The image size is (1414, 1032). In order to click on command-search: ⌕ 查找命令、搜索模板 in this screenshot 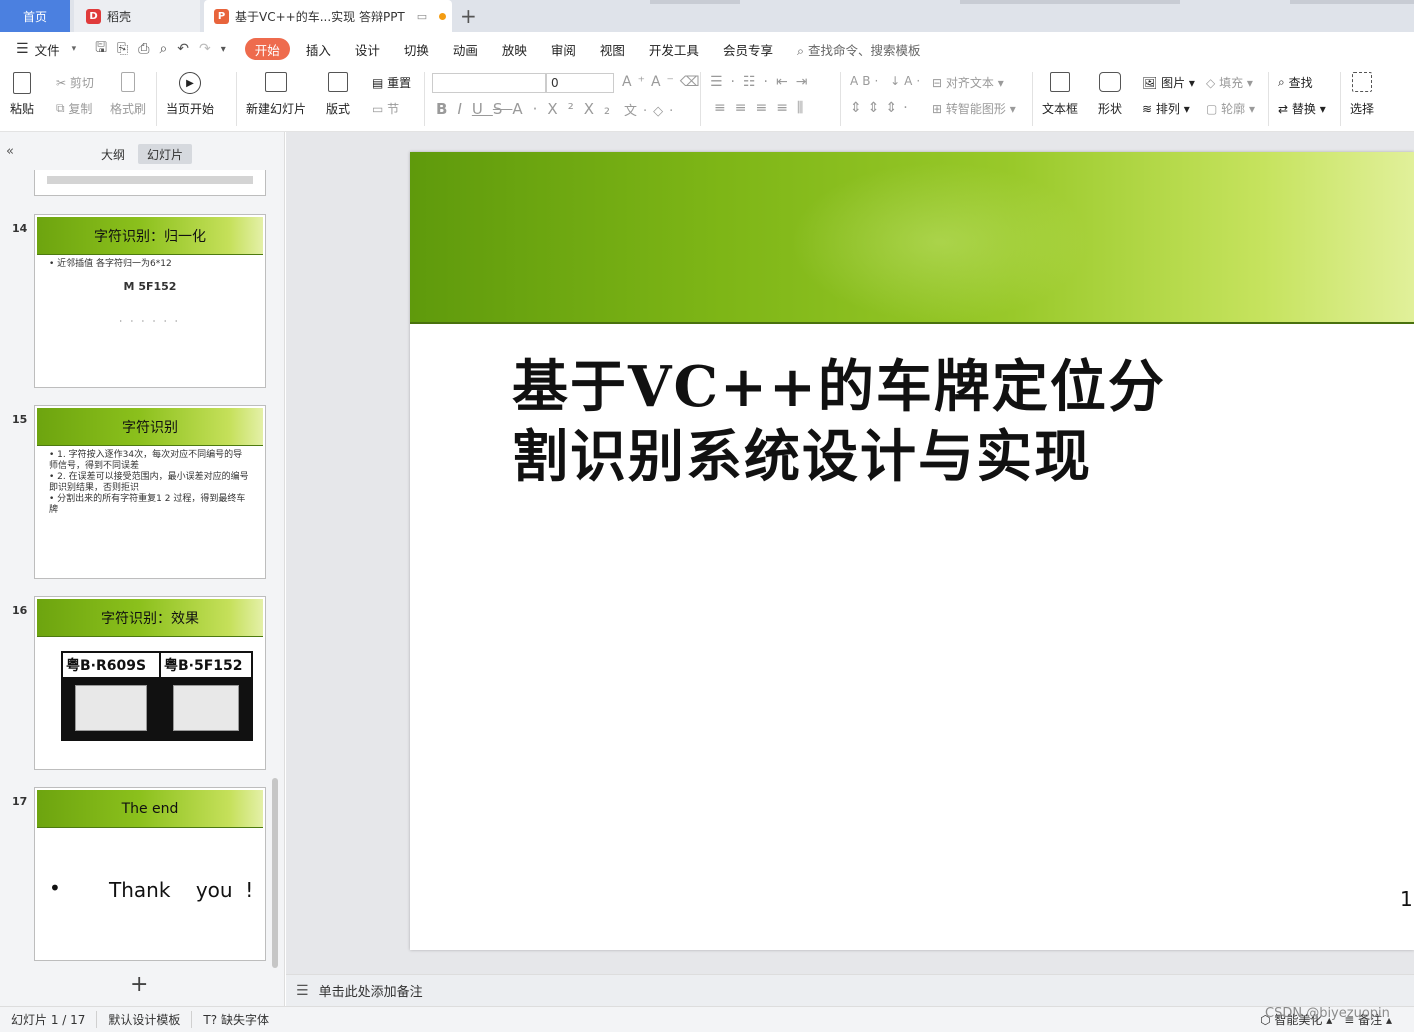, I will do `click(859, 49)`.